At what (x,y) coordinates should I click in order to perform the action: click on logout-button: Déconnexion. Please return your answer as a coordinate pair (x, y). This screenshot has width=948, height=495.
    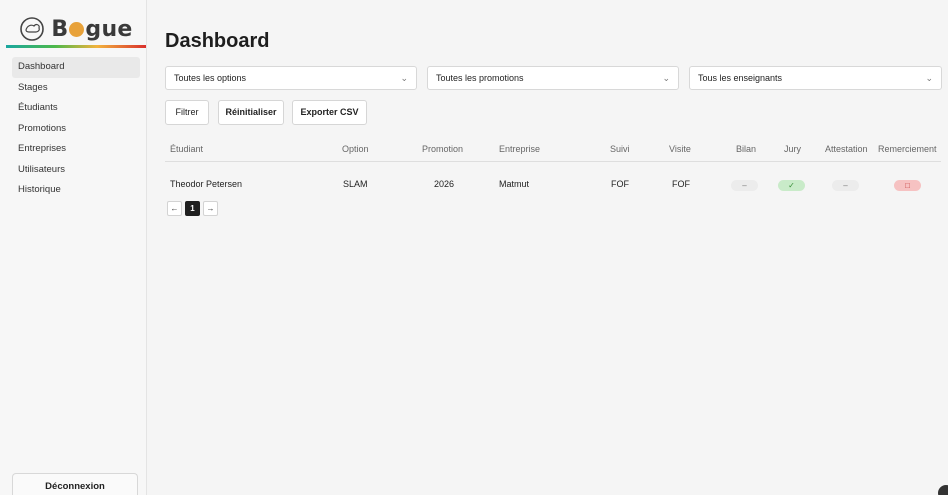
    Looking at the image, I should click on (75, 484).